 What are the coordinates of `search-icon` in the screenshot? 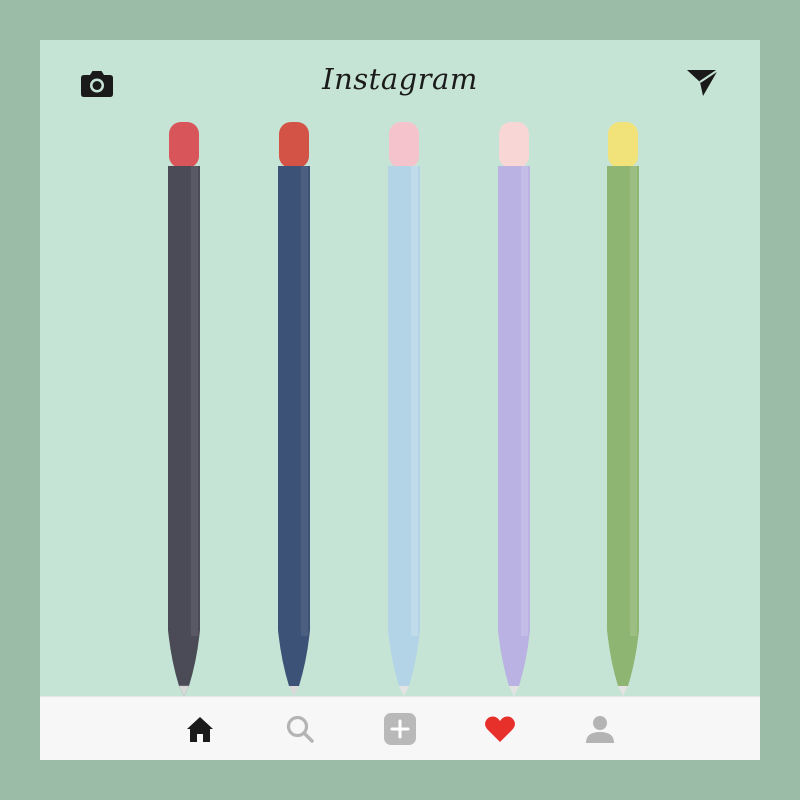 It's located at (300, 729).